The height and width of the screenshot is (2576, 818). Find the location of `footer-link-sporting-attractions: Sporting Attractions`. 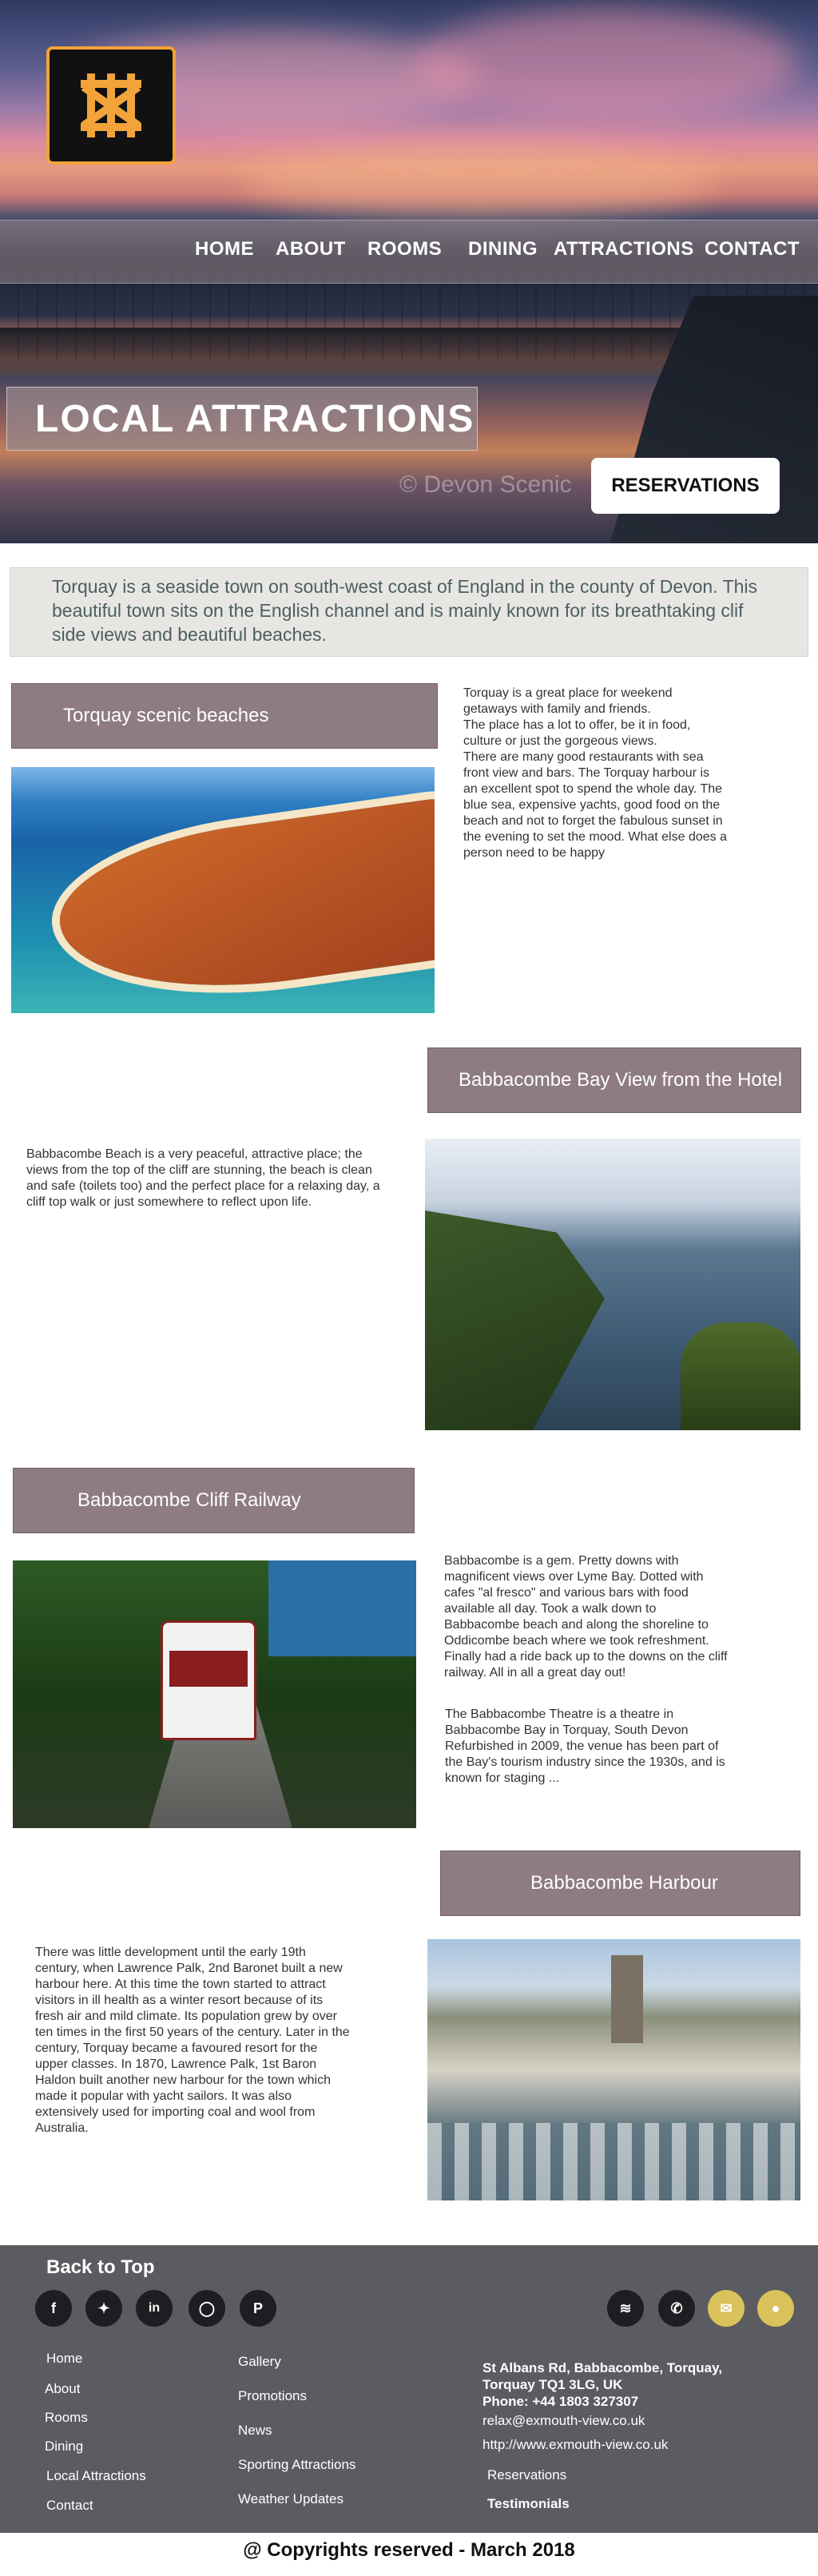

footer-link-sporting-attractions: Sporting Attractions is located at coordinates (296, 2465).